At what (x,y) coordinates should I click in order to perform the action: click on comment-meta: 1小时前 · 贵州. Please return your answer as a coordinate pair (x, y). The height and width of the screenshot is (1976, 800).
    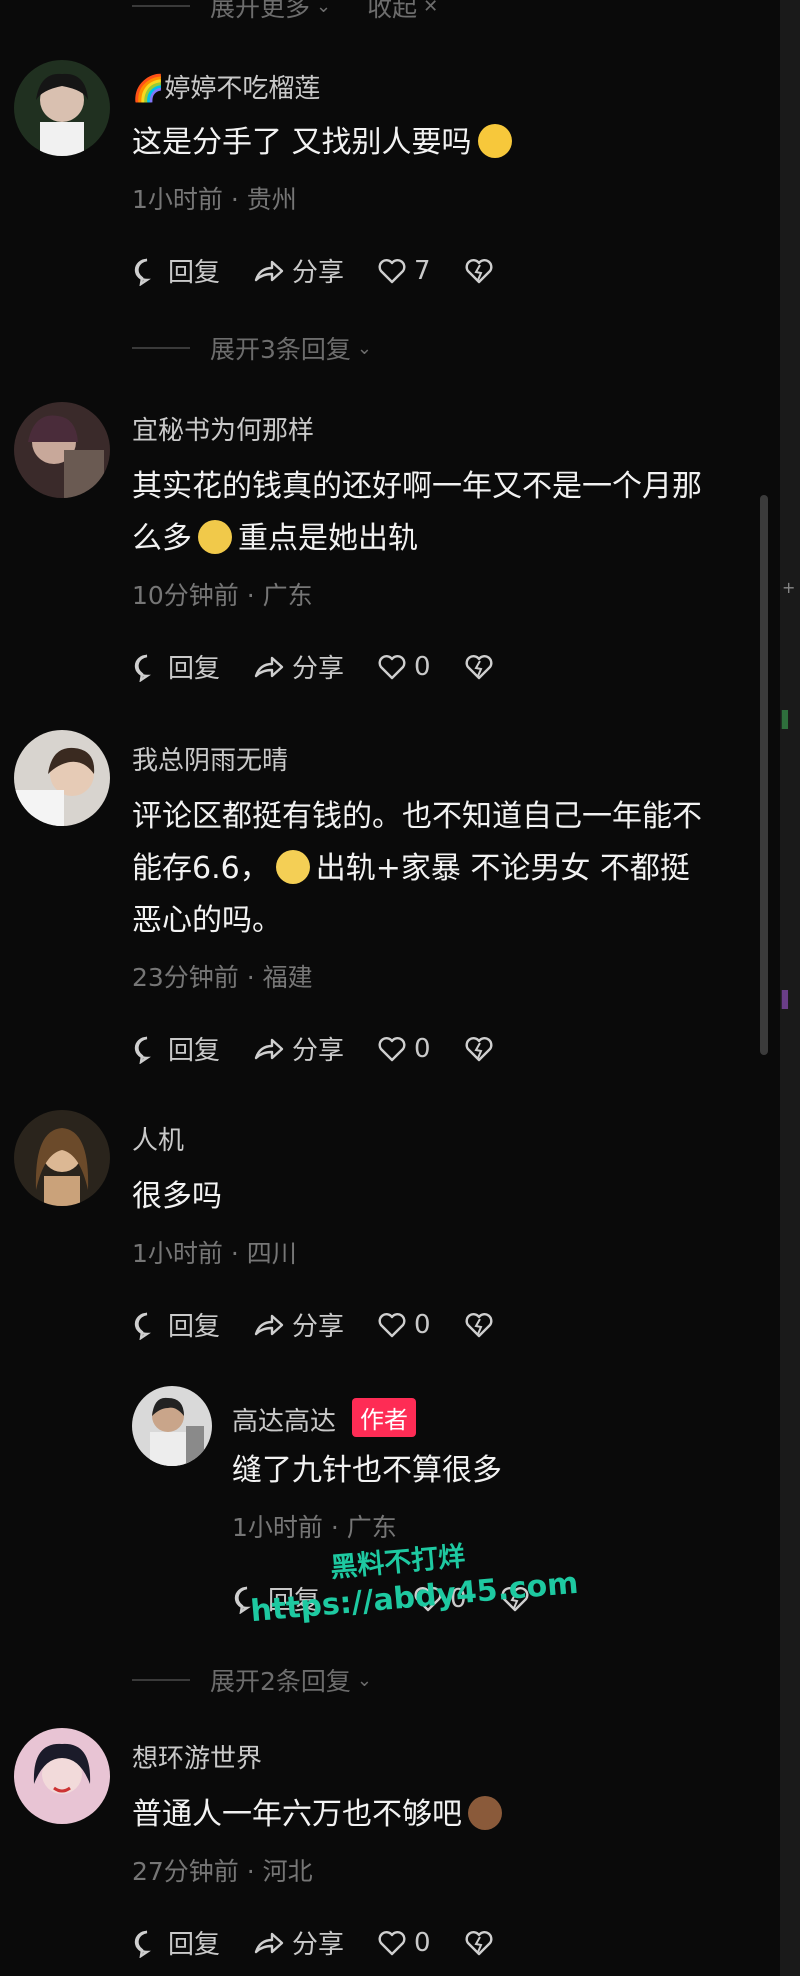
    Looking at the image, I should click on (214, 199).